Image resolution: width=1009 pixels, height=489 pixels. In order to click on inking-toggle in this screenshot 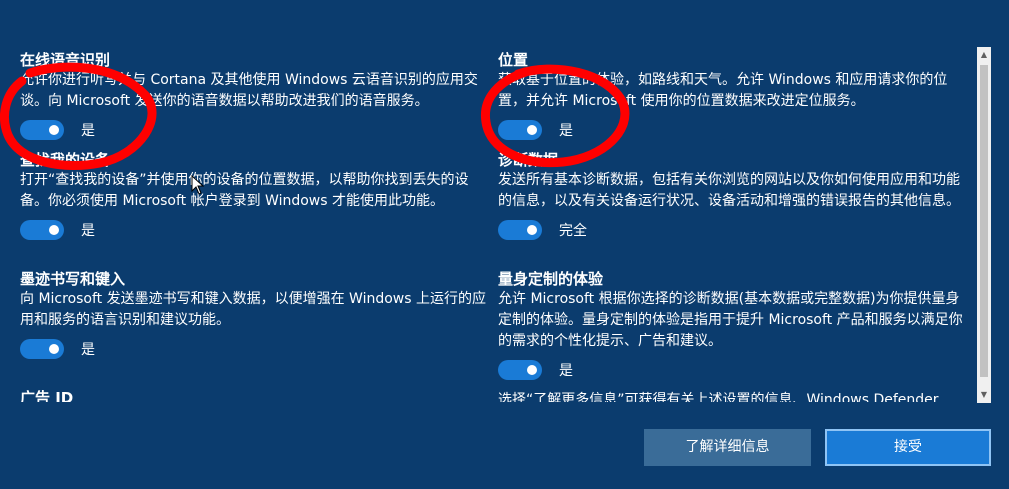, I will do `click(42, 349)`.